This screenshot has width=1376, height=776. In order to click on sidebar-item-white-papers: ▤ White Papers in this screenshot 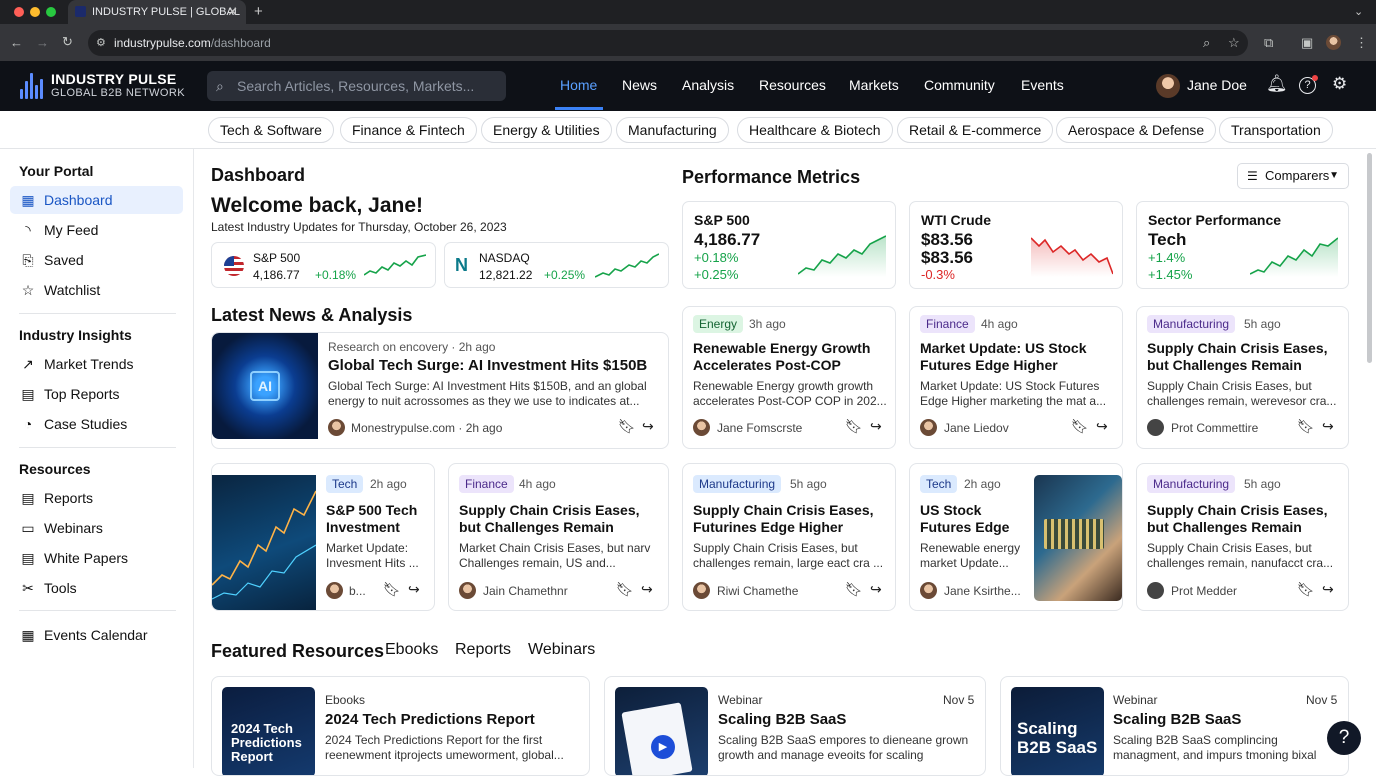, I will do `click(96, 558)`.